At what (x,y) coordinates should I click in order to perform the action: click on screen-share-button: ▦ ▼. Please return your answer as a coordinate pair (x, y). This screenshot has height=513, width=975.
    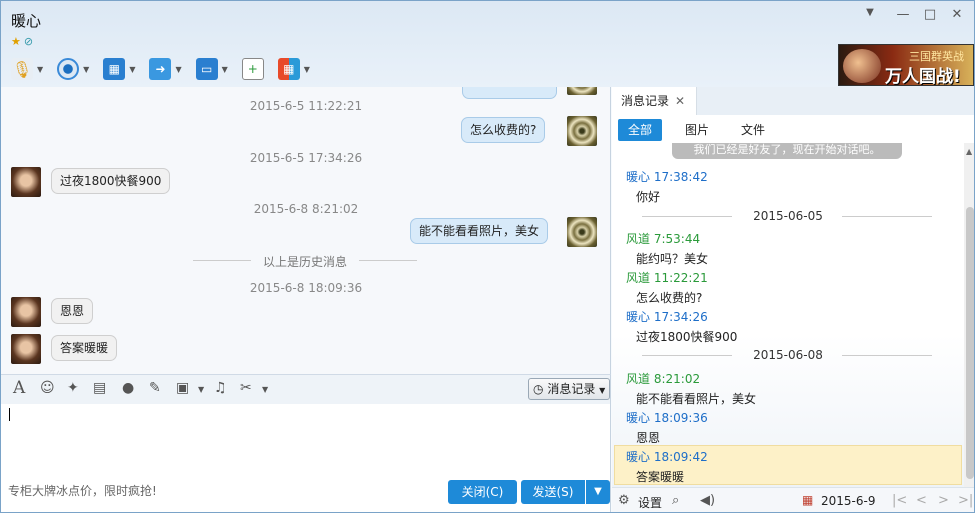
    Looking at the image, I should click on (119, 69).